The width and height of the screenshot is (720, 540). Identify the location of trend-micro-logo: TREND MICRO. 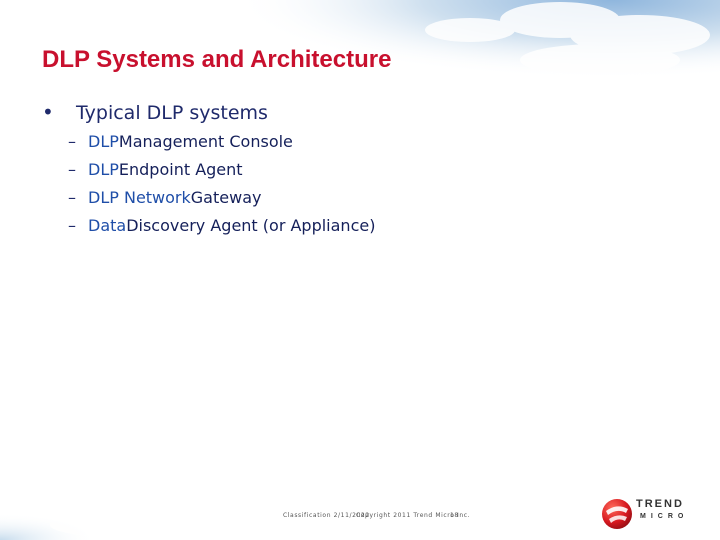
(655, 515).